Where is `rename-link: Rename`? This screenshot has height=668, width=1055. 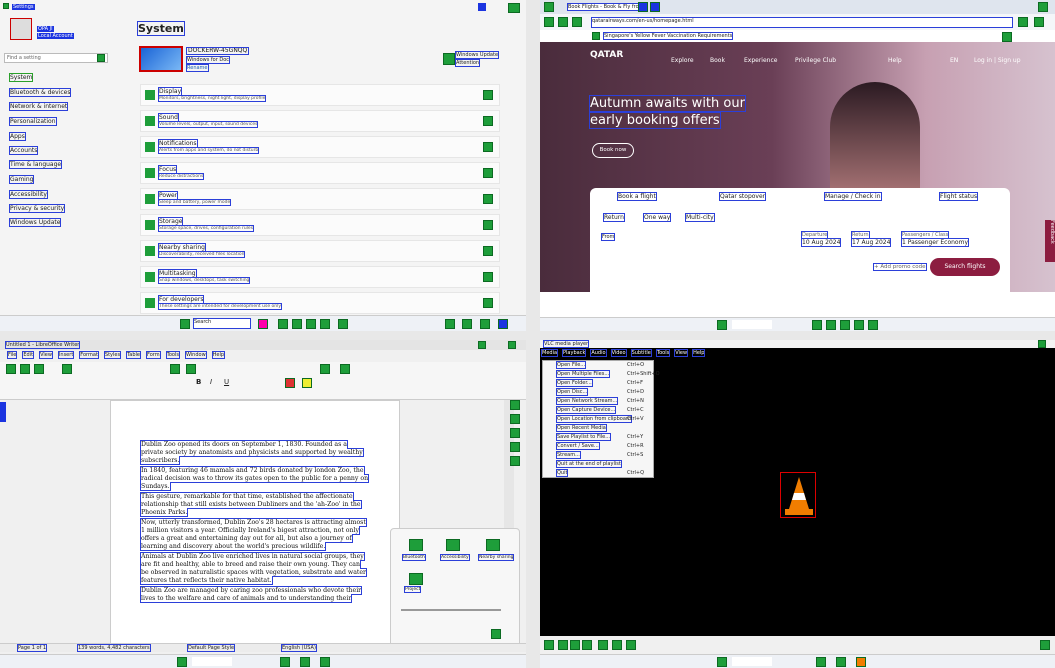
rename-link: Rename is located at coordinates (197, 68).